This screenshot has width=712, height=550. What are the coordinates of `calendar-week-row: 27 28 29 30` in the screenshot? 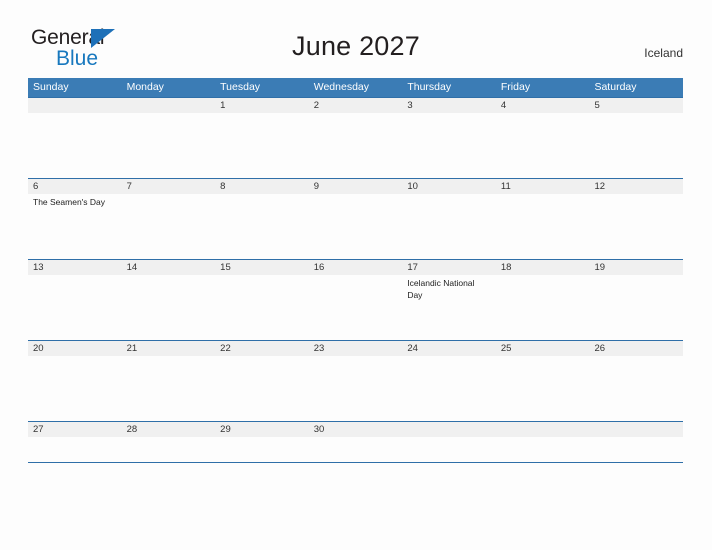 It's located at (355, 442).